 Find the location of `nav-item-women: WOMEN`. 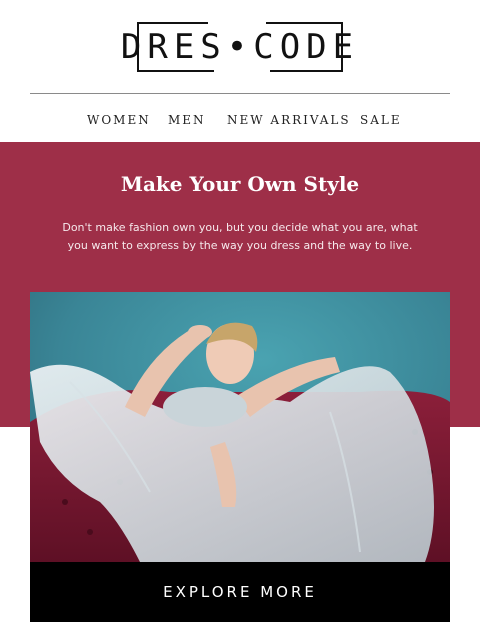

nav-item-women: WOMEN is located at coordinates (119, 120).